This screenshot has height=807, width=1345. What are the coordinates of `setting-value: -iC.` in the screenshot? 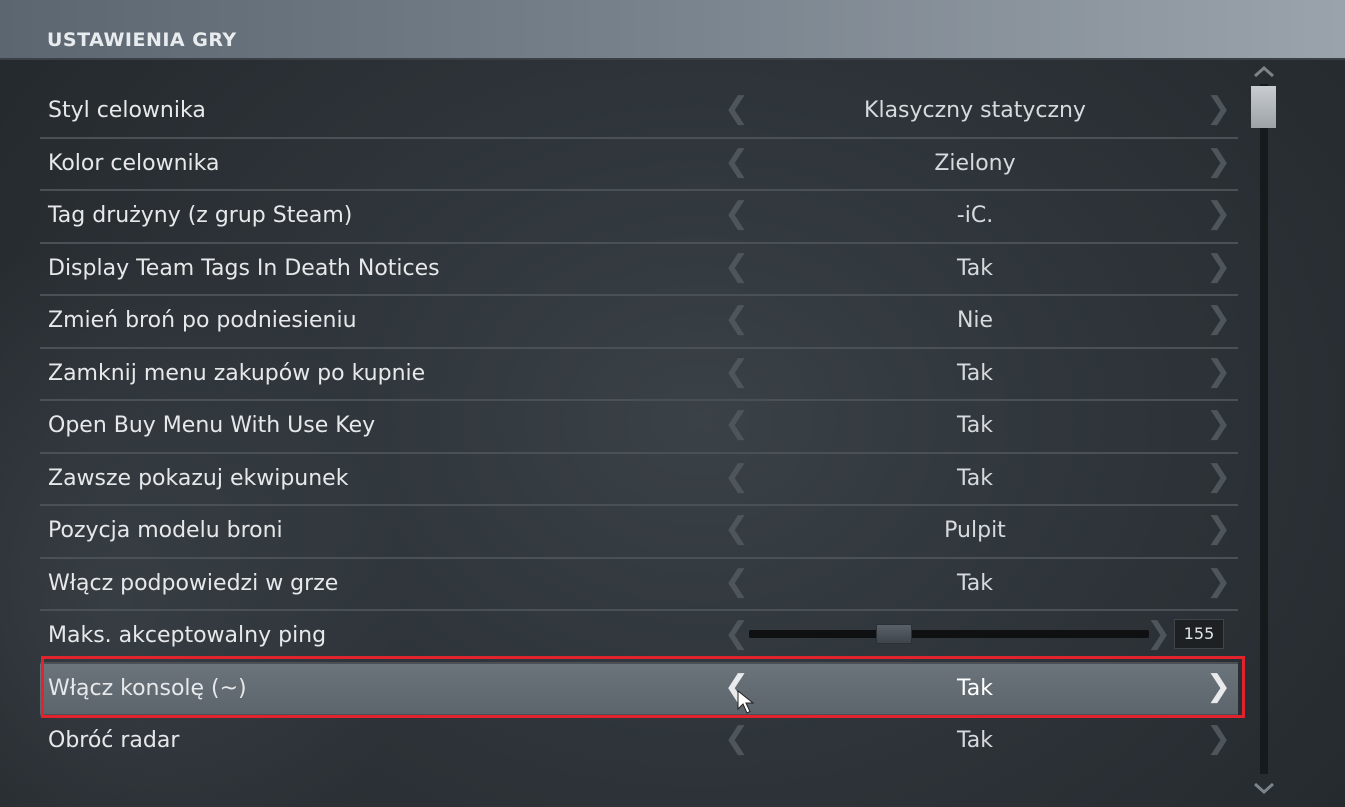 It's located at (975, 215).